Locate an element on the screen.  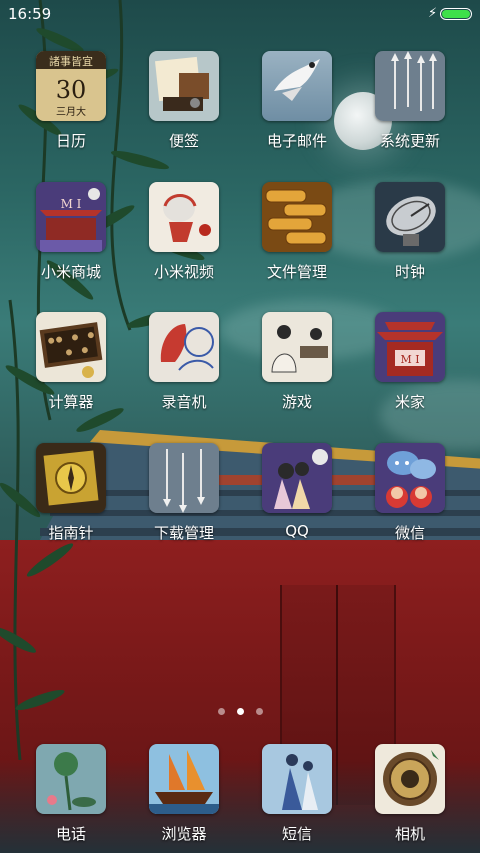
camera-icon is located at coordinates (410, 779).